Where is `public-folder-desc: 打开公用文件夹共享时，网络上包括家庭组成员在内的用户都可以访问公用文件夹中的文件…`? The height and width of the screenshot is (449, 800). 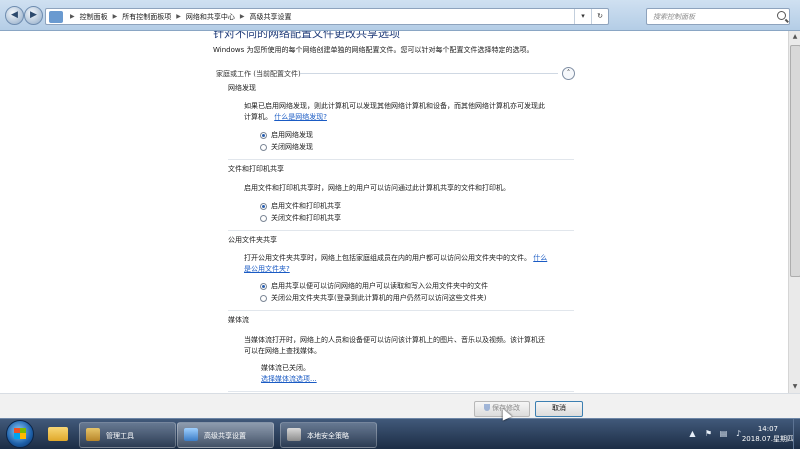 public-folder-desc: 打开公用文件夹共享时，网络上包括家庭组成员在内的用户都可以访问公用文件夹中的文件… is located at coordinates (387, 258).